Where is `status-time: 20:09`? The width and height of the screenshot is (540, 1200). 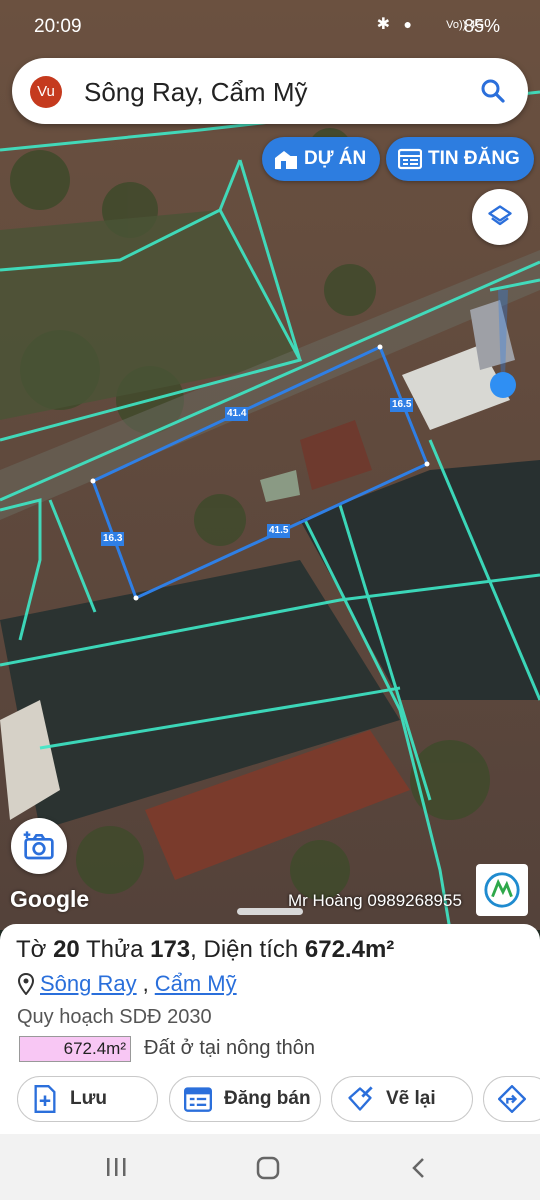 status-time: 20:09 is located at coordinates (58, 26).